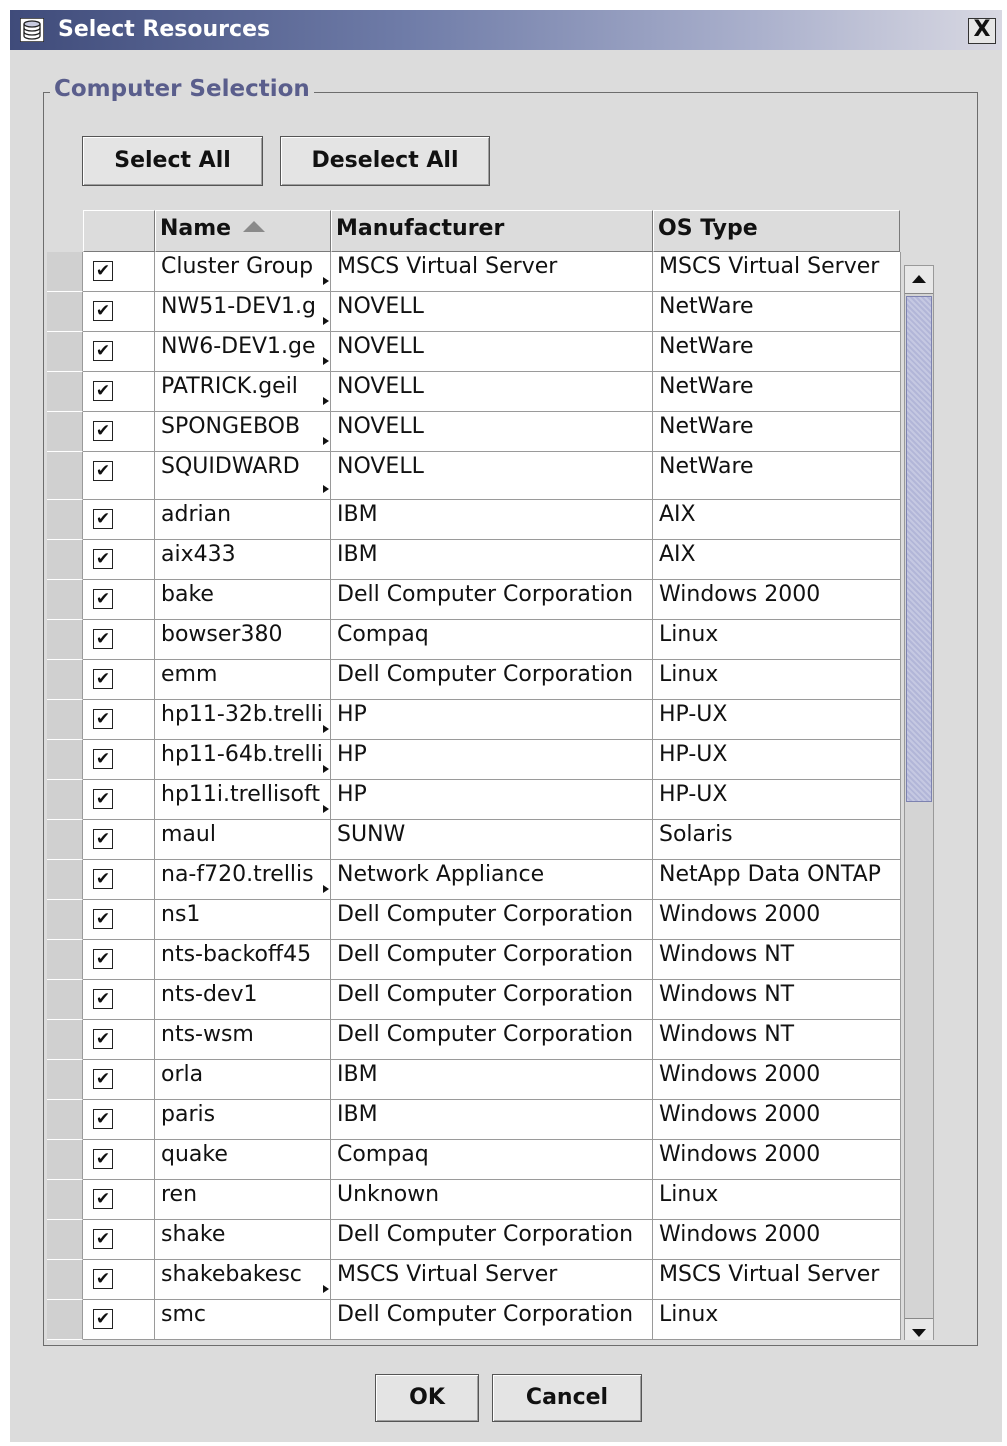  I want to click on scroll-down-button, so click(919, 1329).